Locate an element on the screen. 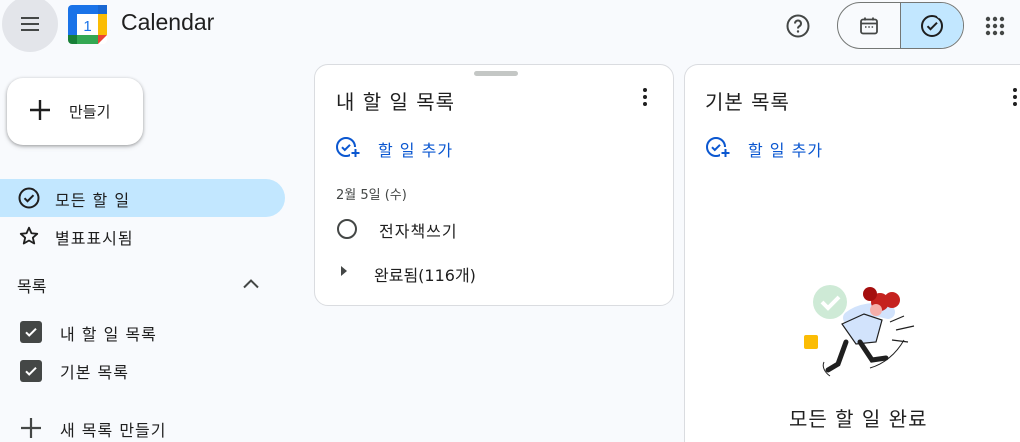 The image size is (1020, 442). google-apps-button is located at coordinates (995, 26).